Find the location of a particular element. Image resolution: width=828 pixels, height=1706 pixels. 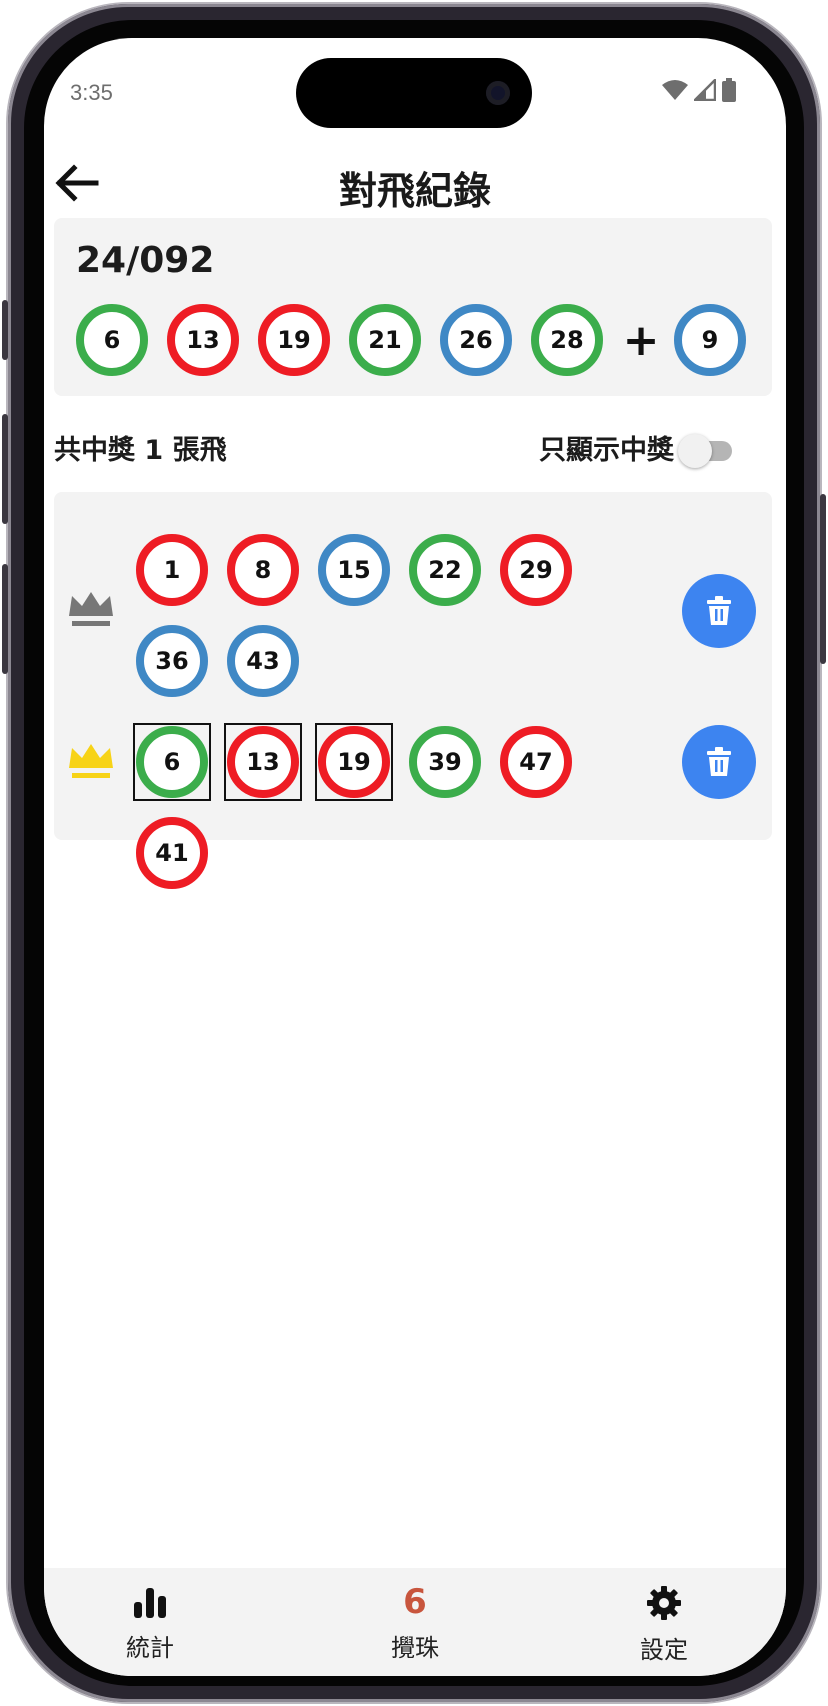

ticket-ball: 41 is located at coordinates (172, 853).